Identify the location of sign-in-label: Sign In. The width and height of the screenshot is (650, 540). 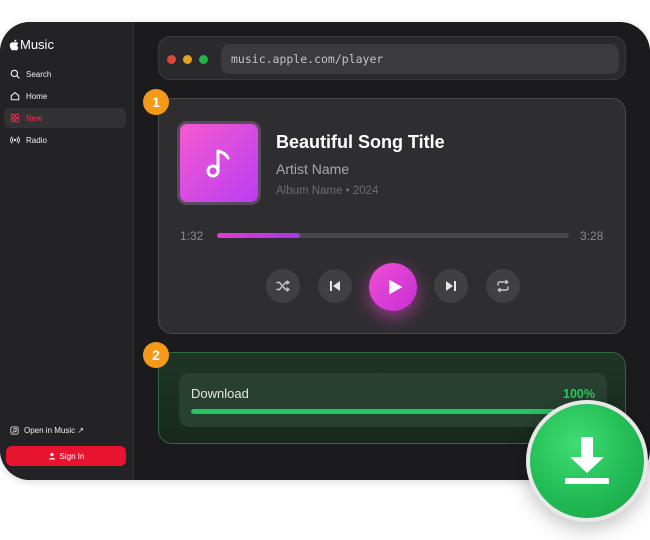
(72, 456).